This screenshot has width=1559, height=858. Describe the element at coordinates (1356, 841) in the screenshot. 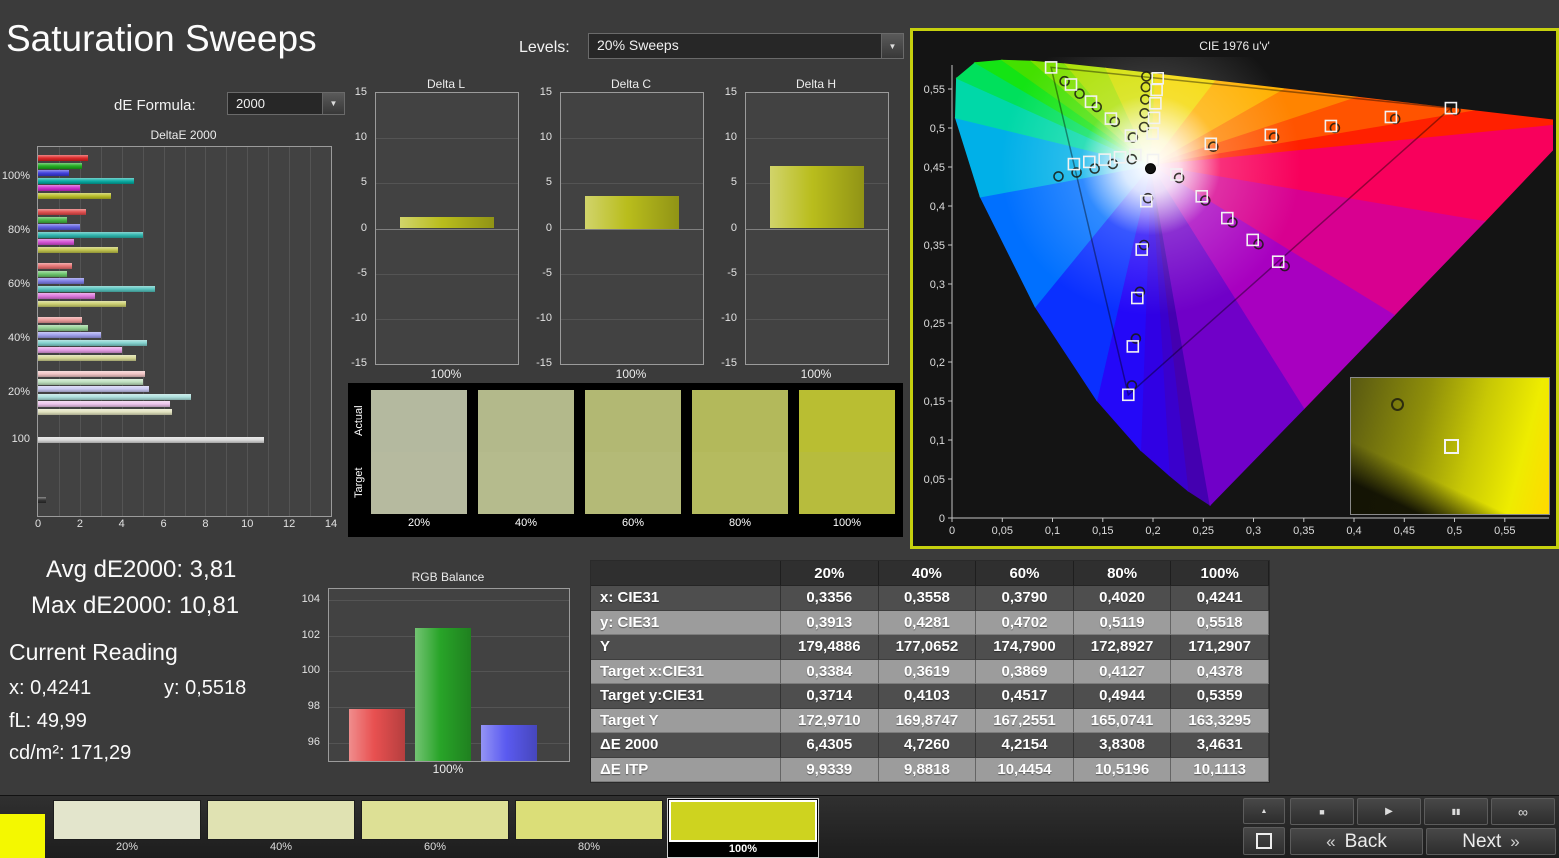

I see `back-button: « Back` at that location.